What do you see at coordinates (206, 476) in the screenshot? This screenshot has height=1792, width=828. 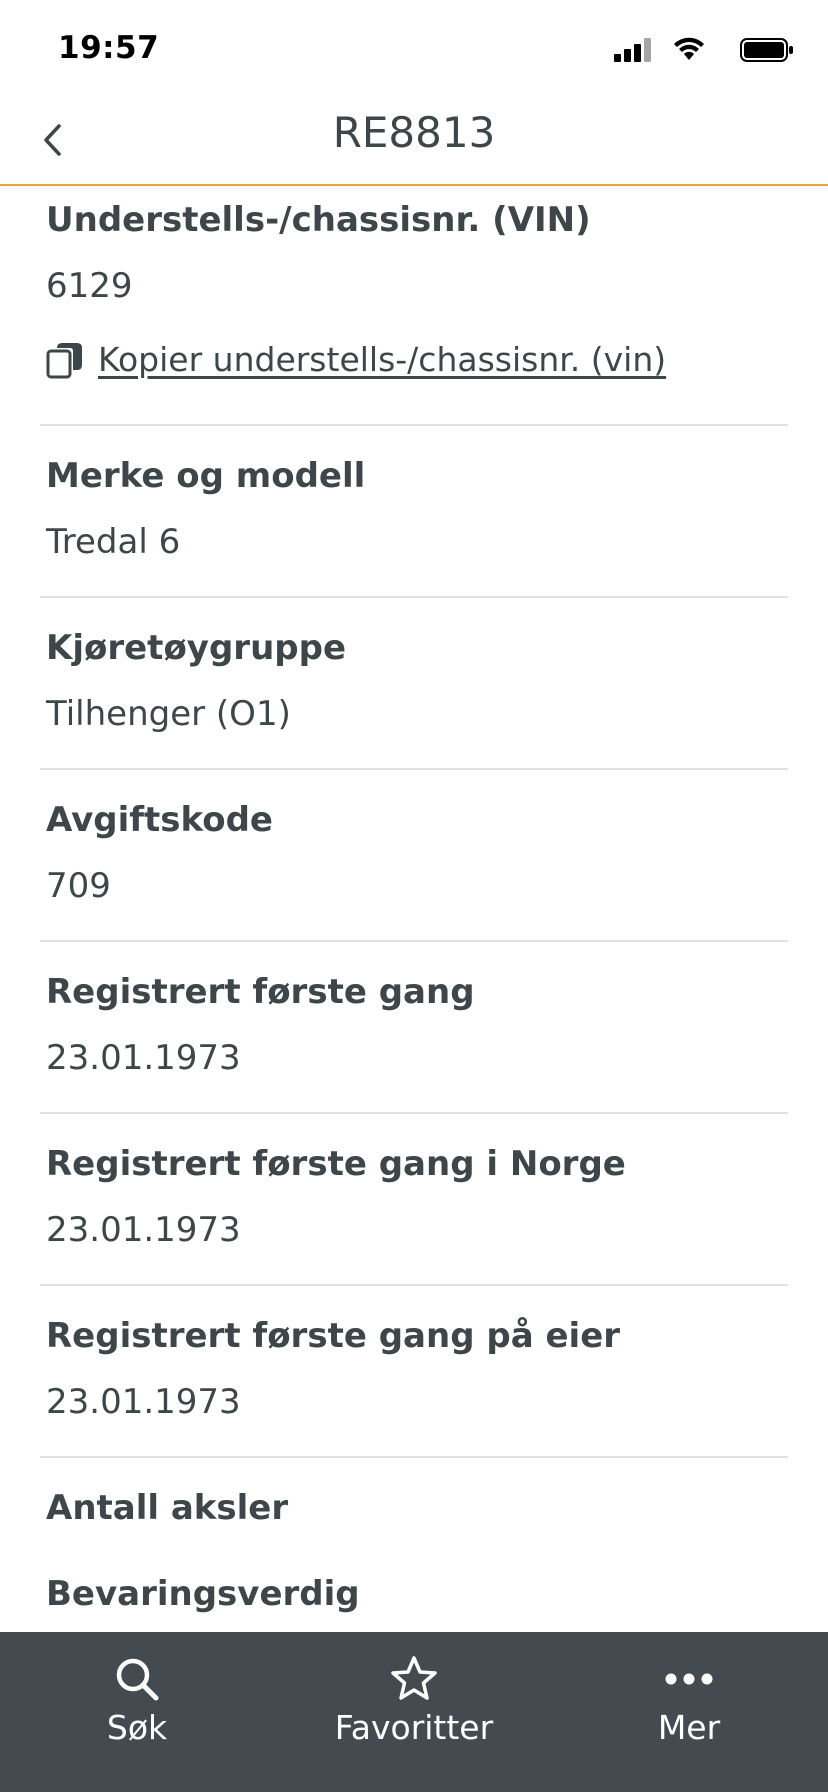 I see `make-model-label: Merke og modell` at bounding box center [206, 476].